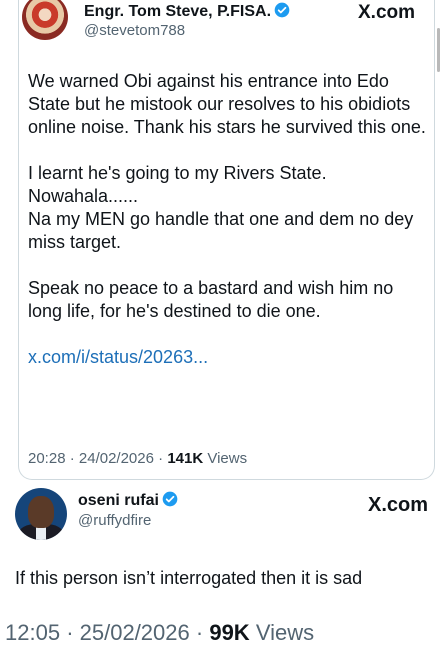  I want to click on main-post-time: 12:05, so click(32, 632).